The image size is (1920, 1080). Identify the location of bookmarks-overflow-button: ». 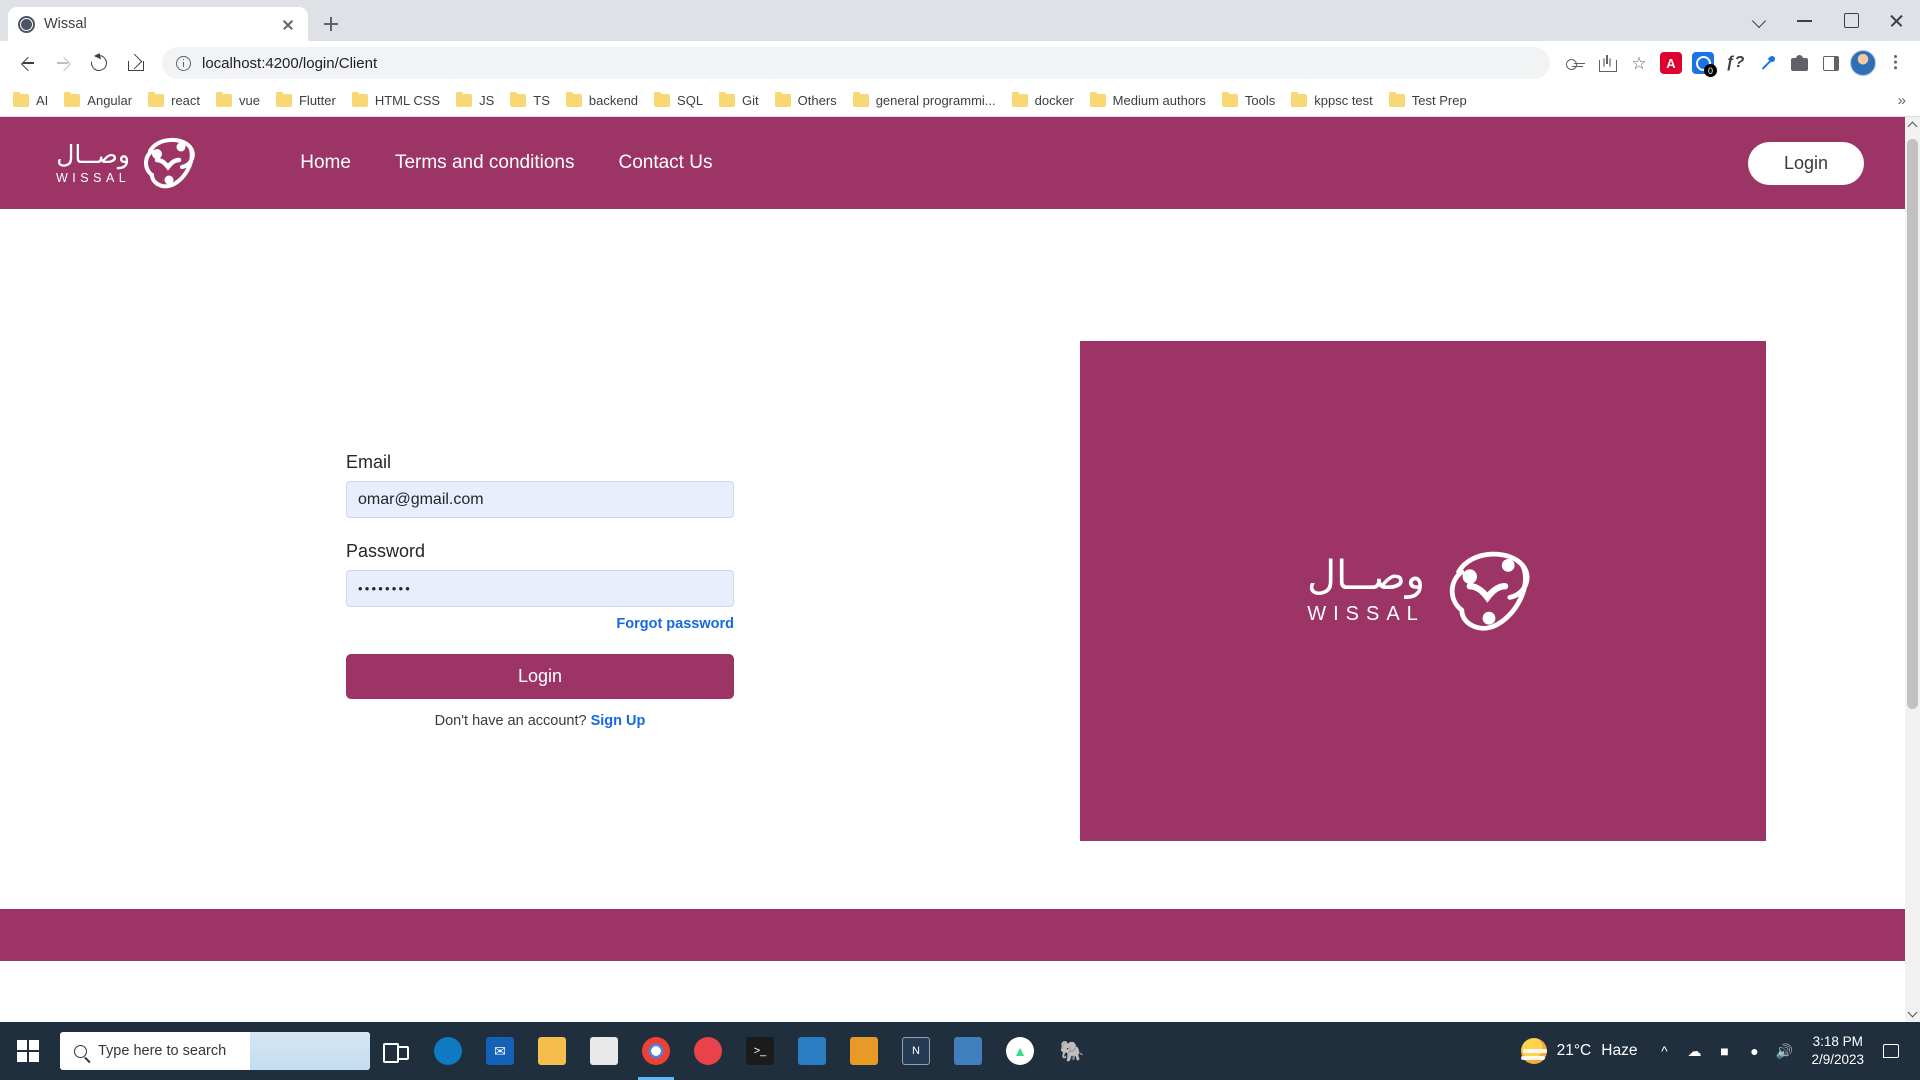
(1902, 100).